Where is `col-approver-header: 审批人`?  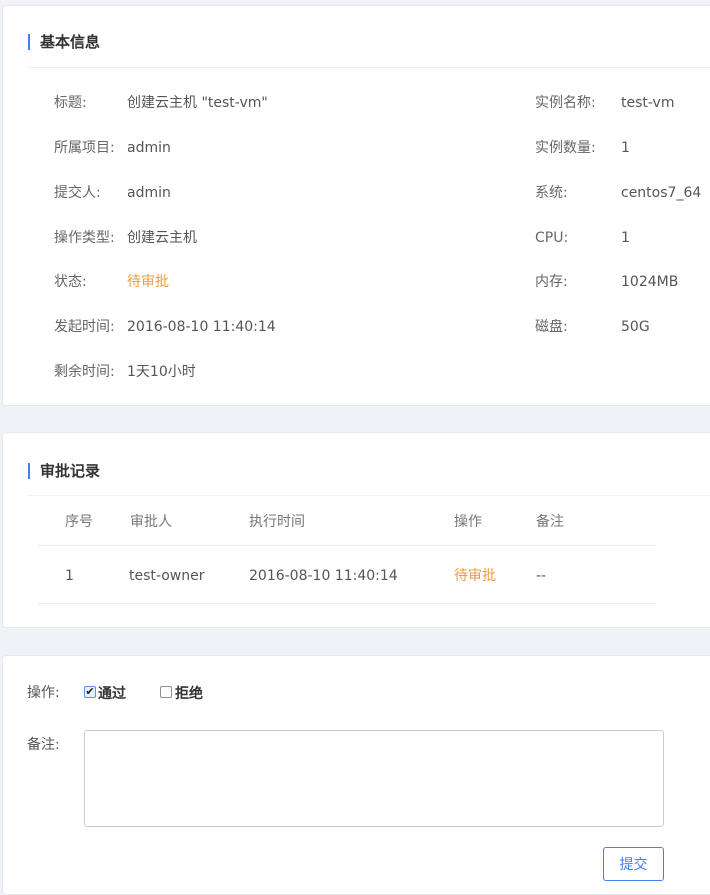
col-approver-header: 审批人 is located at coordinates (151, 522).